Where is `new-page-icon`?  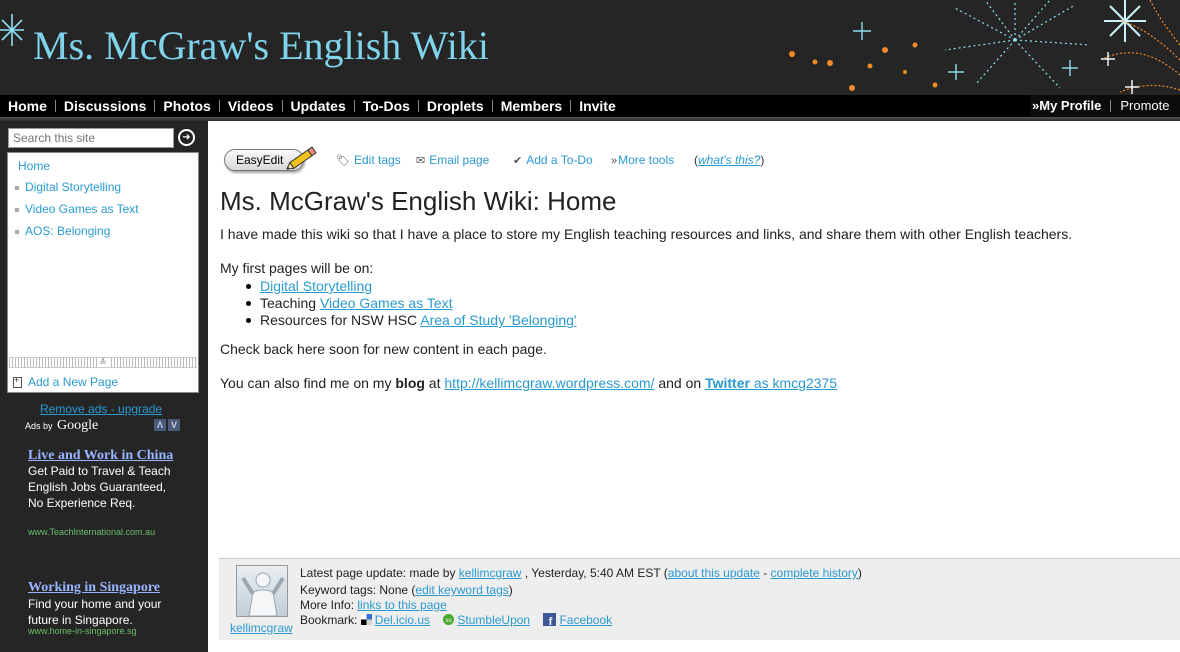
new-page-icon is located at coordinates (17, 381).